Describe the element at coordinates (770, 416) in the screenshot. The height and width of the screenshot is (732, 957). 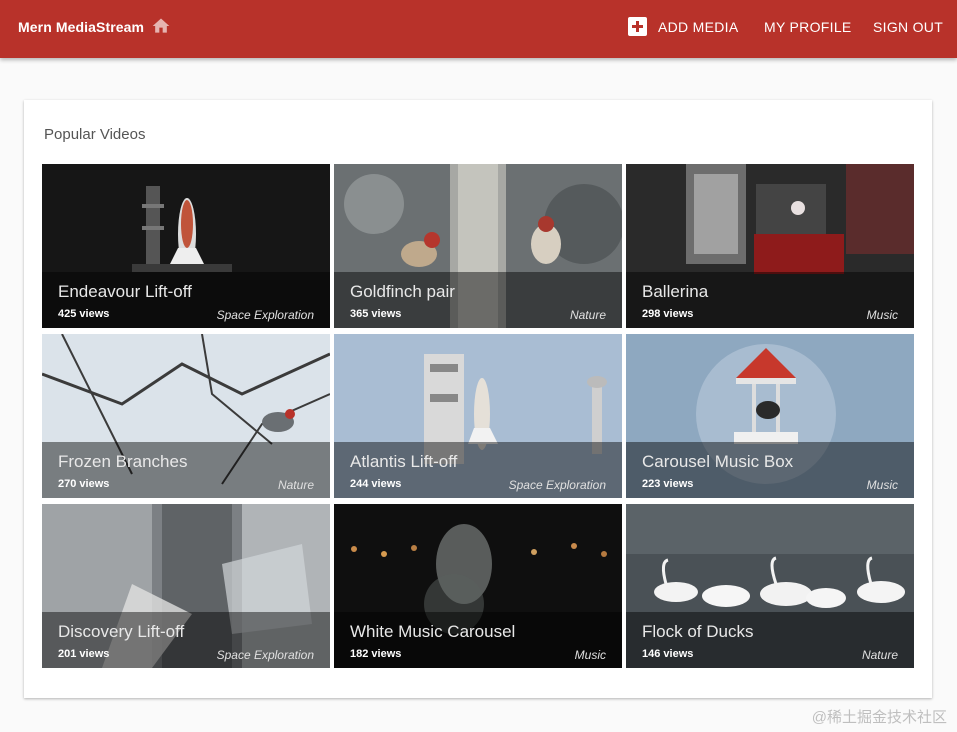
I see `video-tile: Carousel Music Box 223 views Music` at that location.